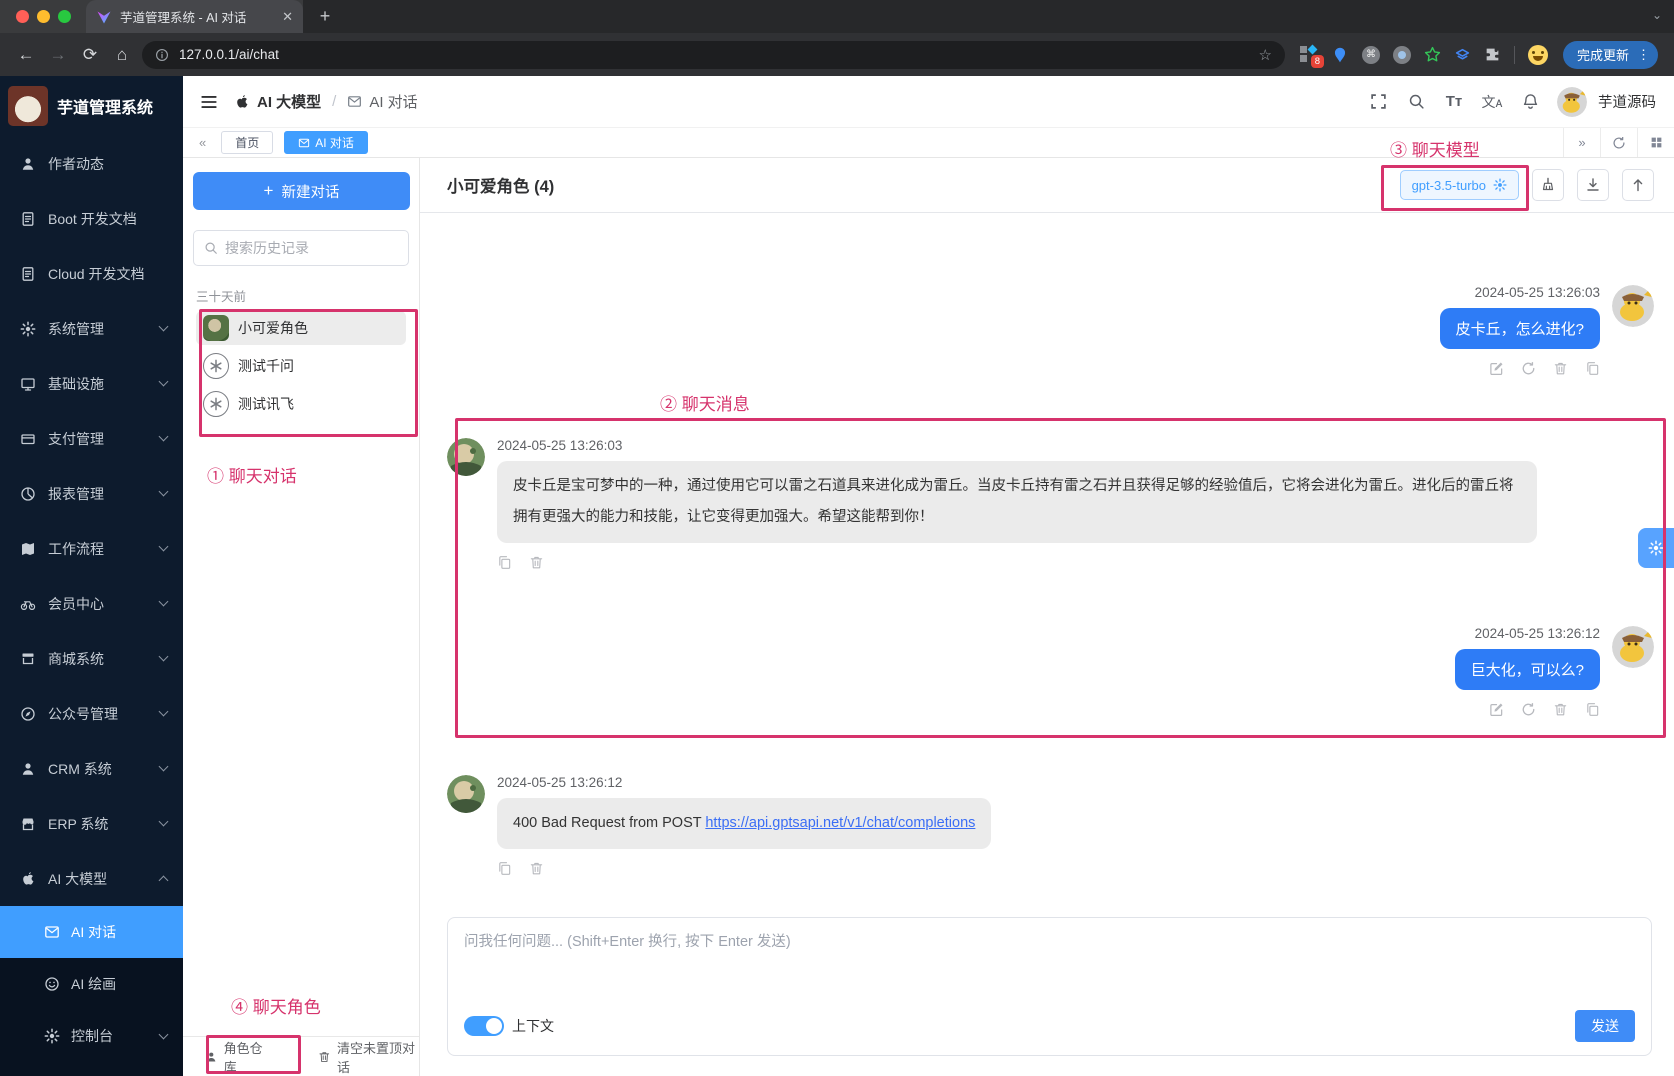 This screenshot has height=1076, width=1674. Describe the element at coordinates (368, 1057) in the screenshot. I see `clear-unpinned-button: 清空未置顶对话` at that location.